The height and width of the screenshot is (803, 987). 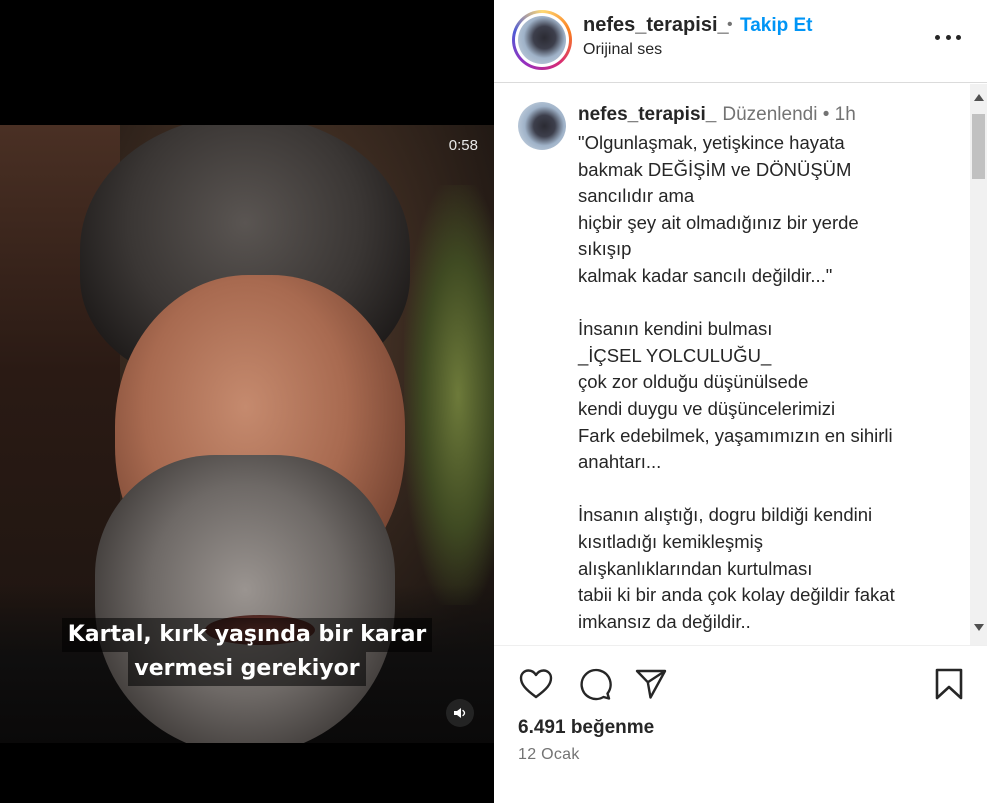 I want to click on caption-line: alışkanlıklarından kurtulması, so click(x=695, y=568).